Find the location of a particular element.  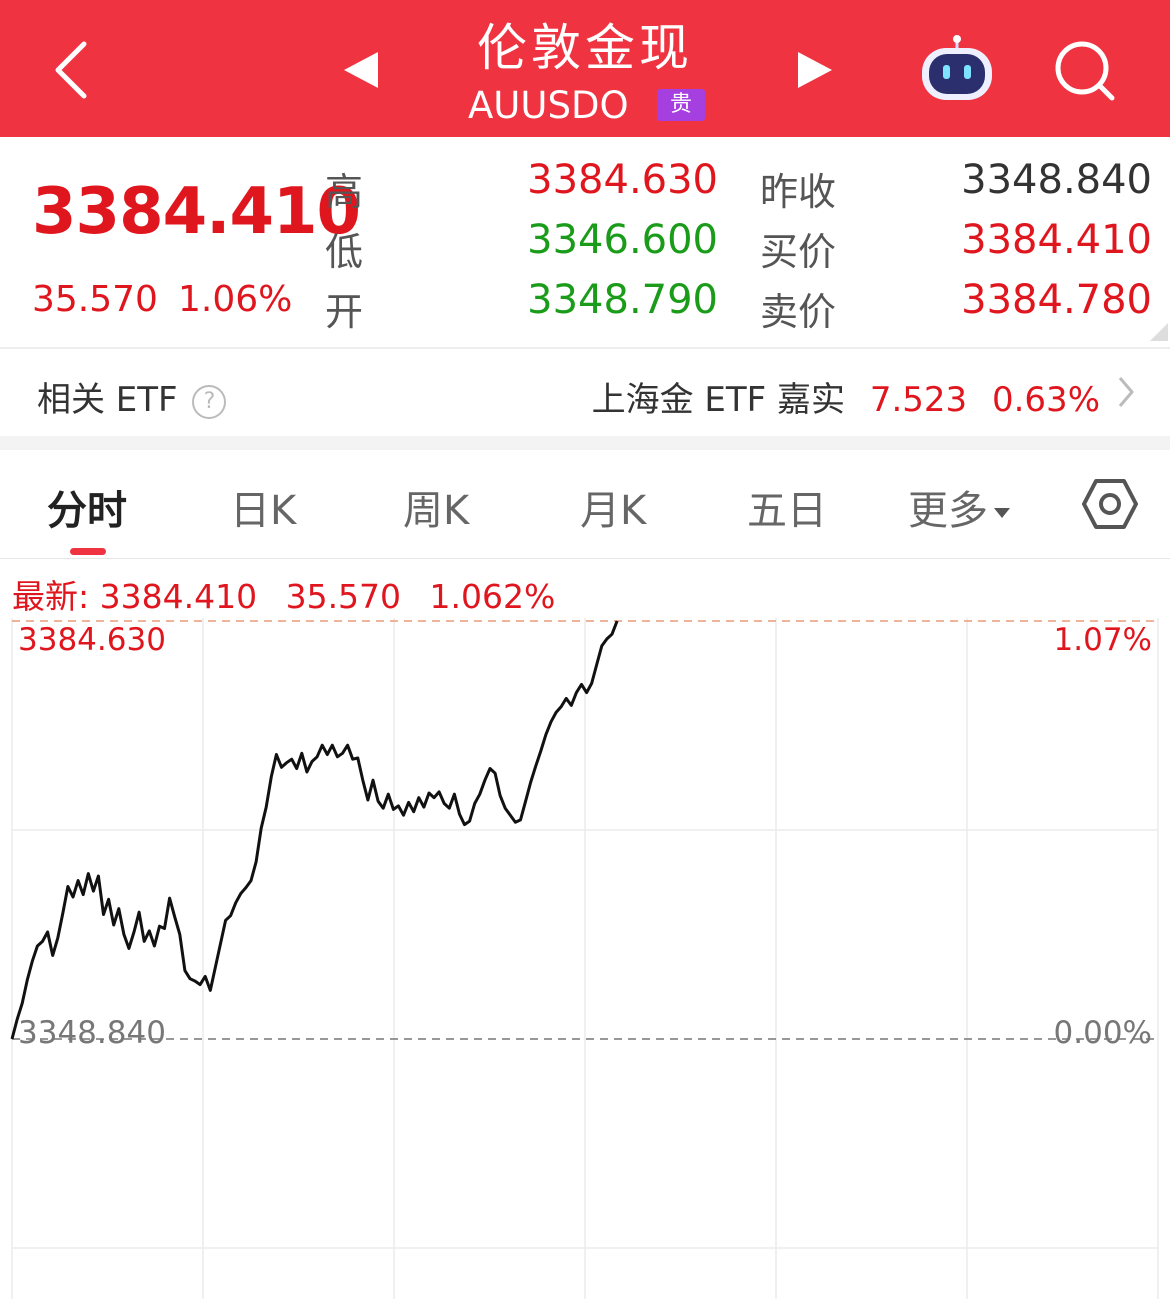

caret-down-icon is located at coordinates (1002, 513).